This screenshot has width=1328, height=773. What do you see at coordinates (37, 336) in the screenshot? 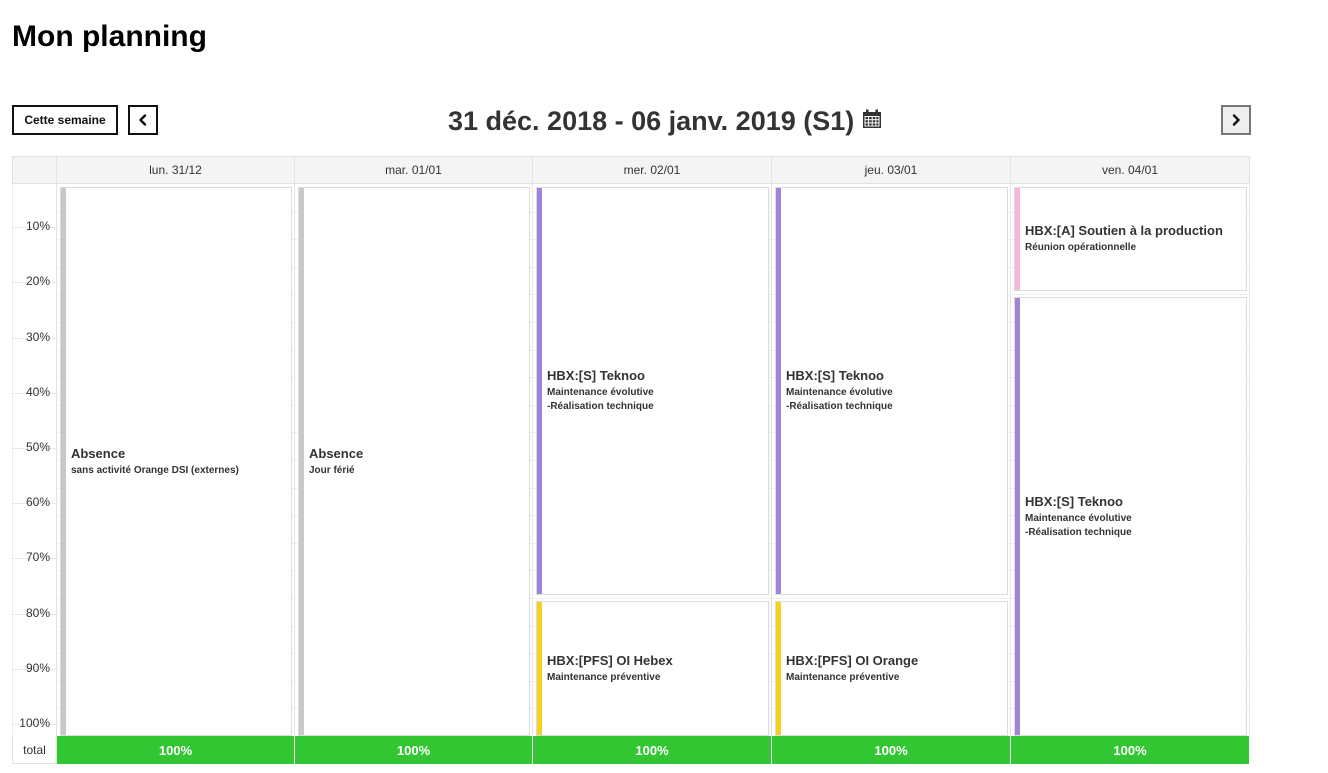
I see `tick-label: 30%` at bounding box center [37, 336].